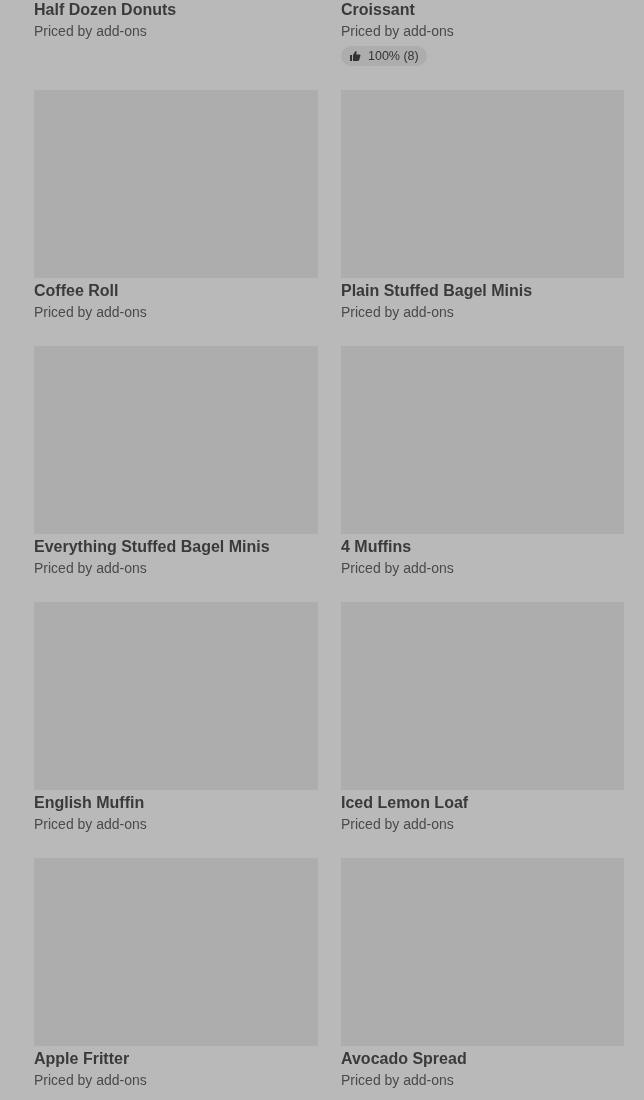 The width and height of the screenshot is (644, 1100). I want to click on item-title: Iced Lemon Loaf, so click(405, 803).